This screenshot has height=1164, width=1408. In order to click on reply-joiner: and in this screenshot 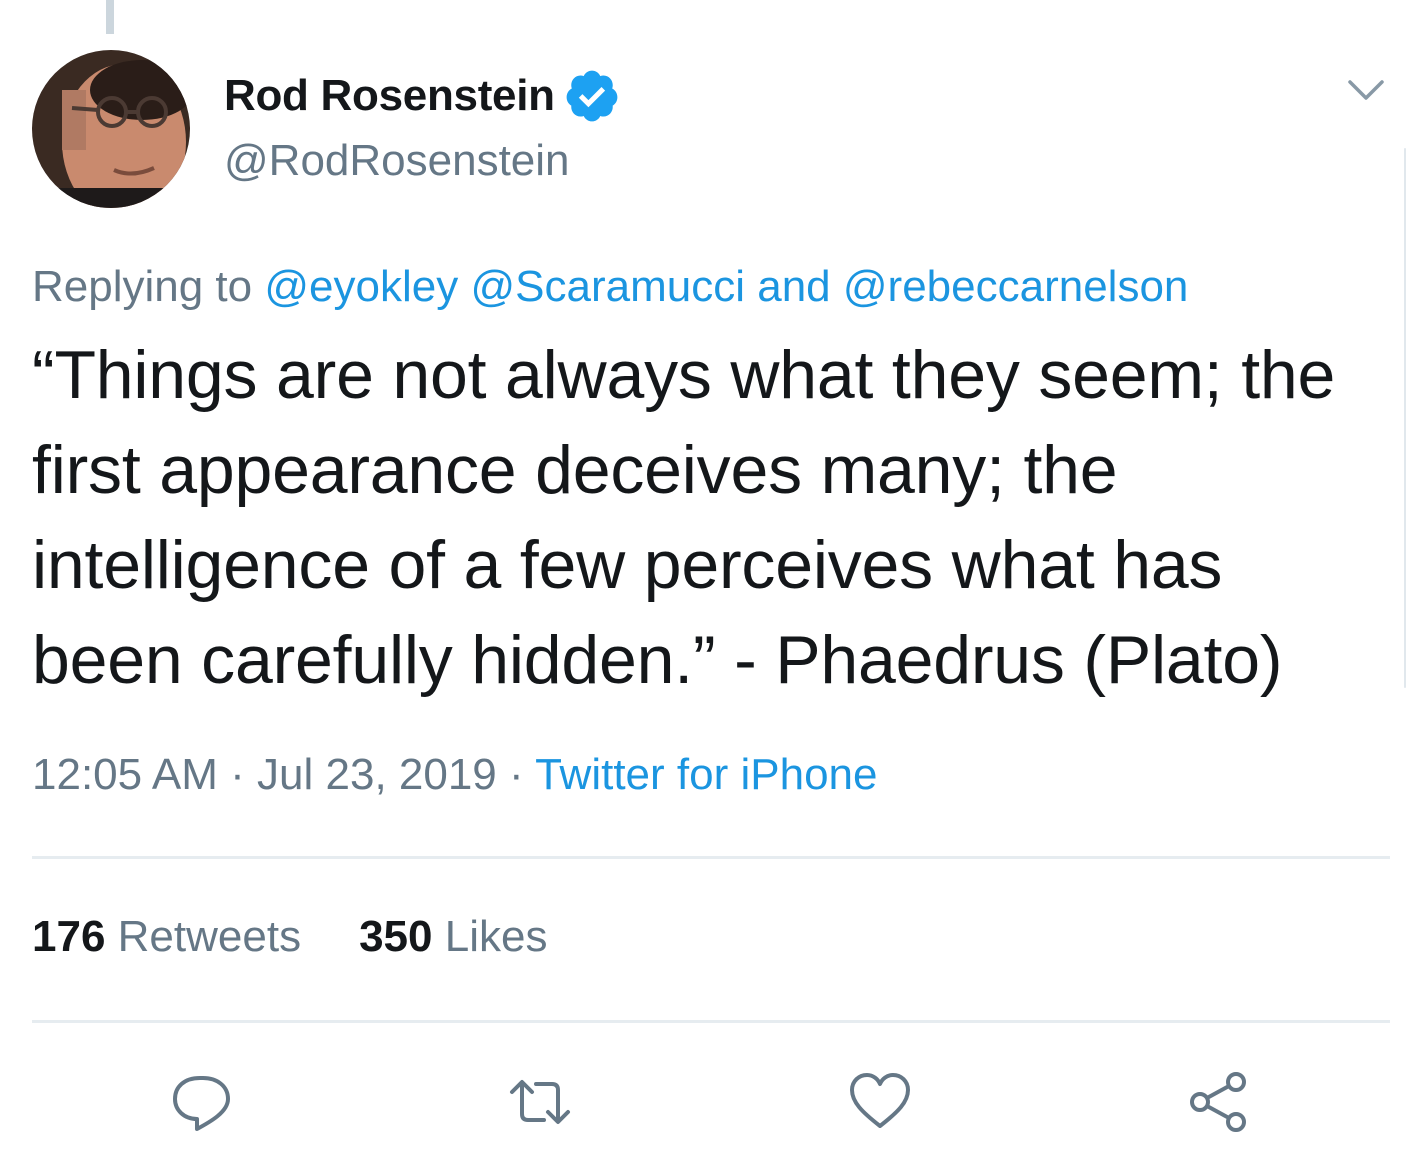, I will do `click(794, 286)`.